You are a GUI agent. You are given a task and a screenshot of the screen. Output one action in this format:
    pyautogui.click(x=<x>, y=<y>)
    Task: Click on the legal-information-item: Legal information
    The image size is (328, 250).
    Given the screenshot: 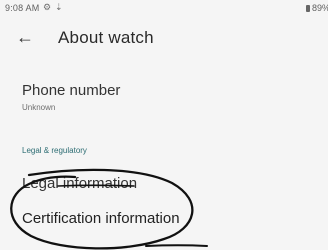 What is the action you would take?
    pyautogui.click(x=79, y=183)
    